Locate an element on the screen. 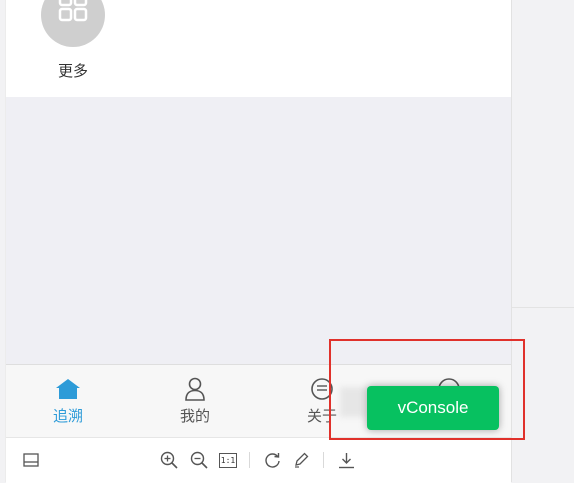  preview-toolbar: 1:1 is located at coordinates (258, 460).